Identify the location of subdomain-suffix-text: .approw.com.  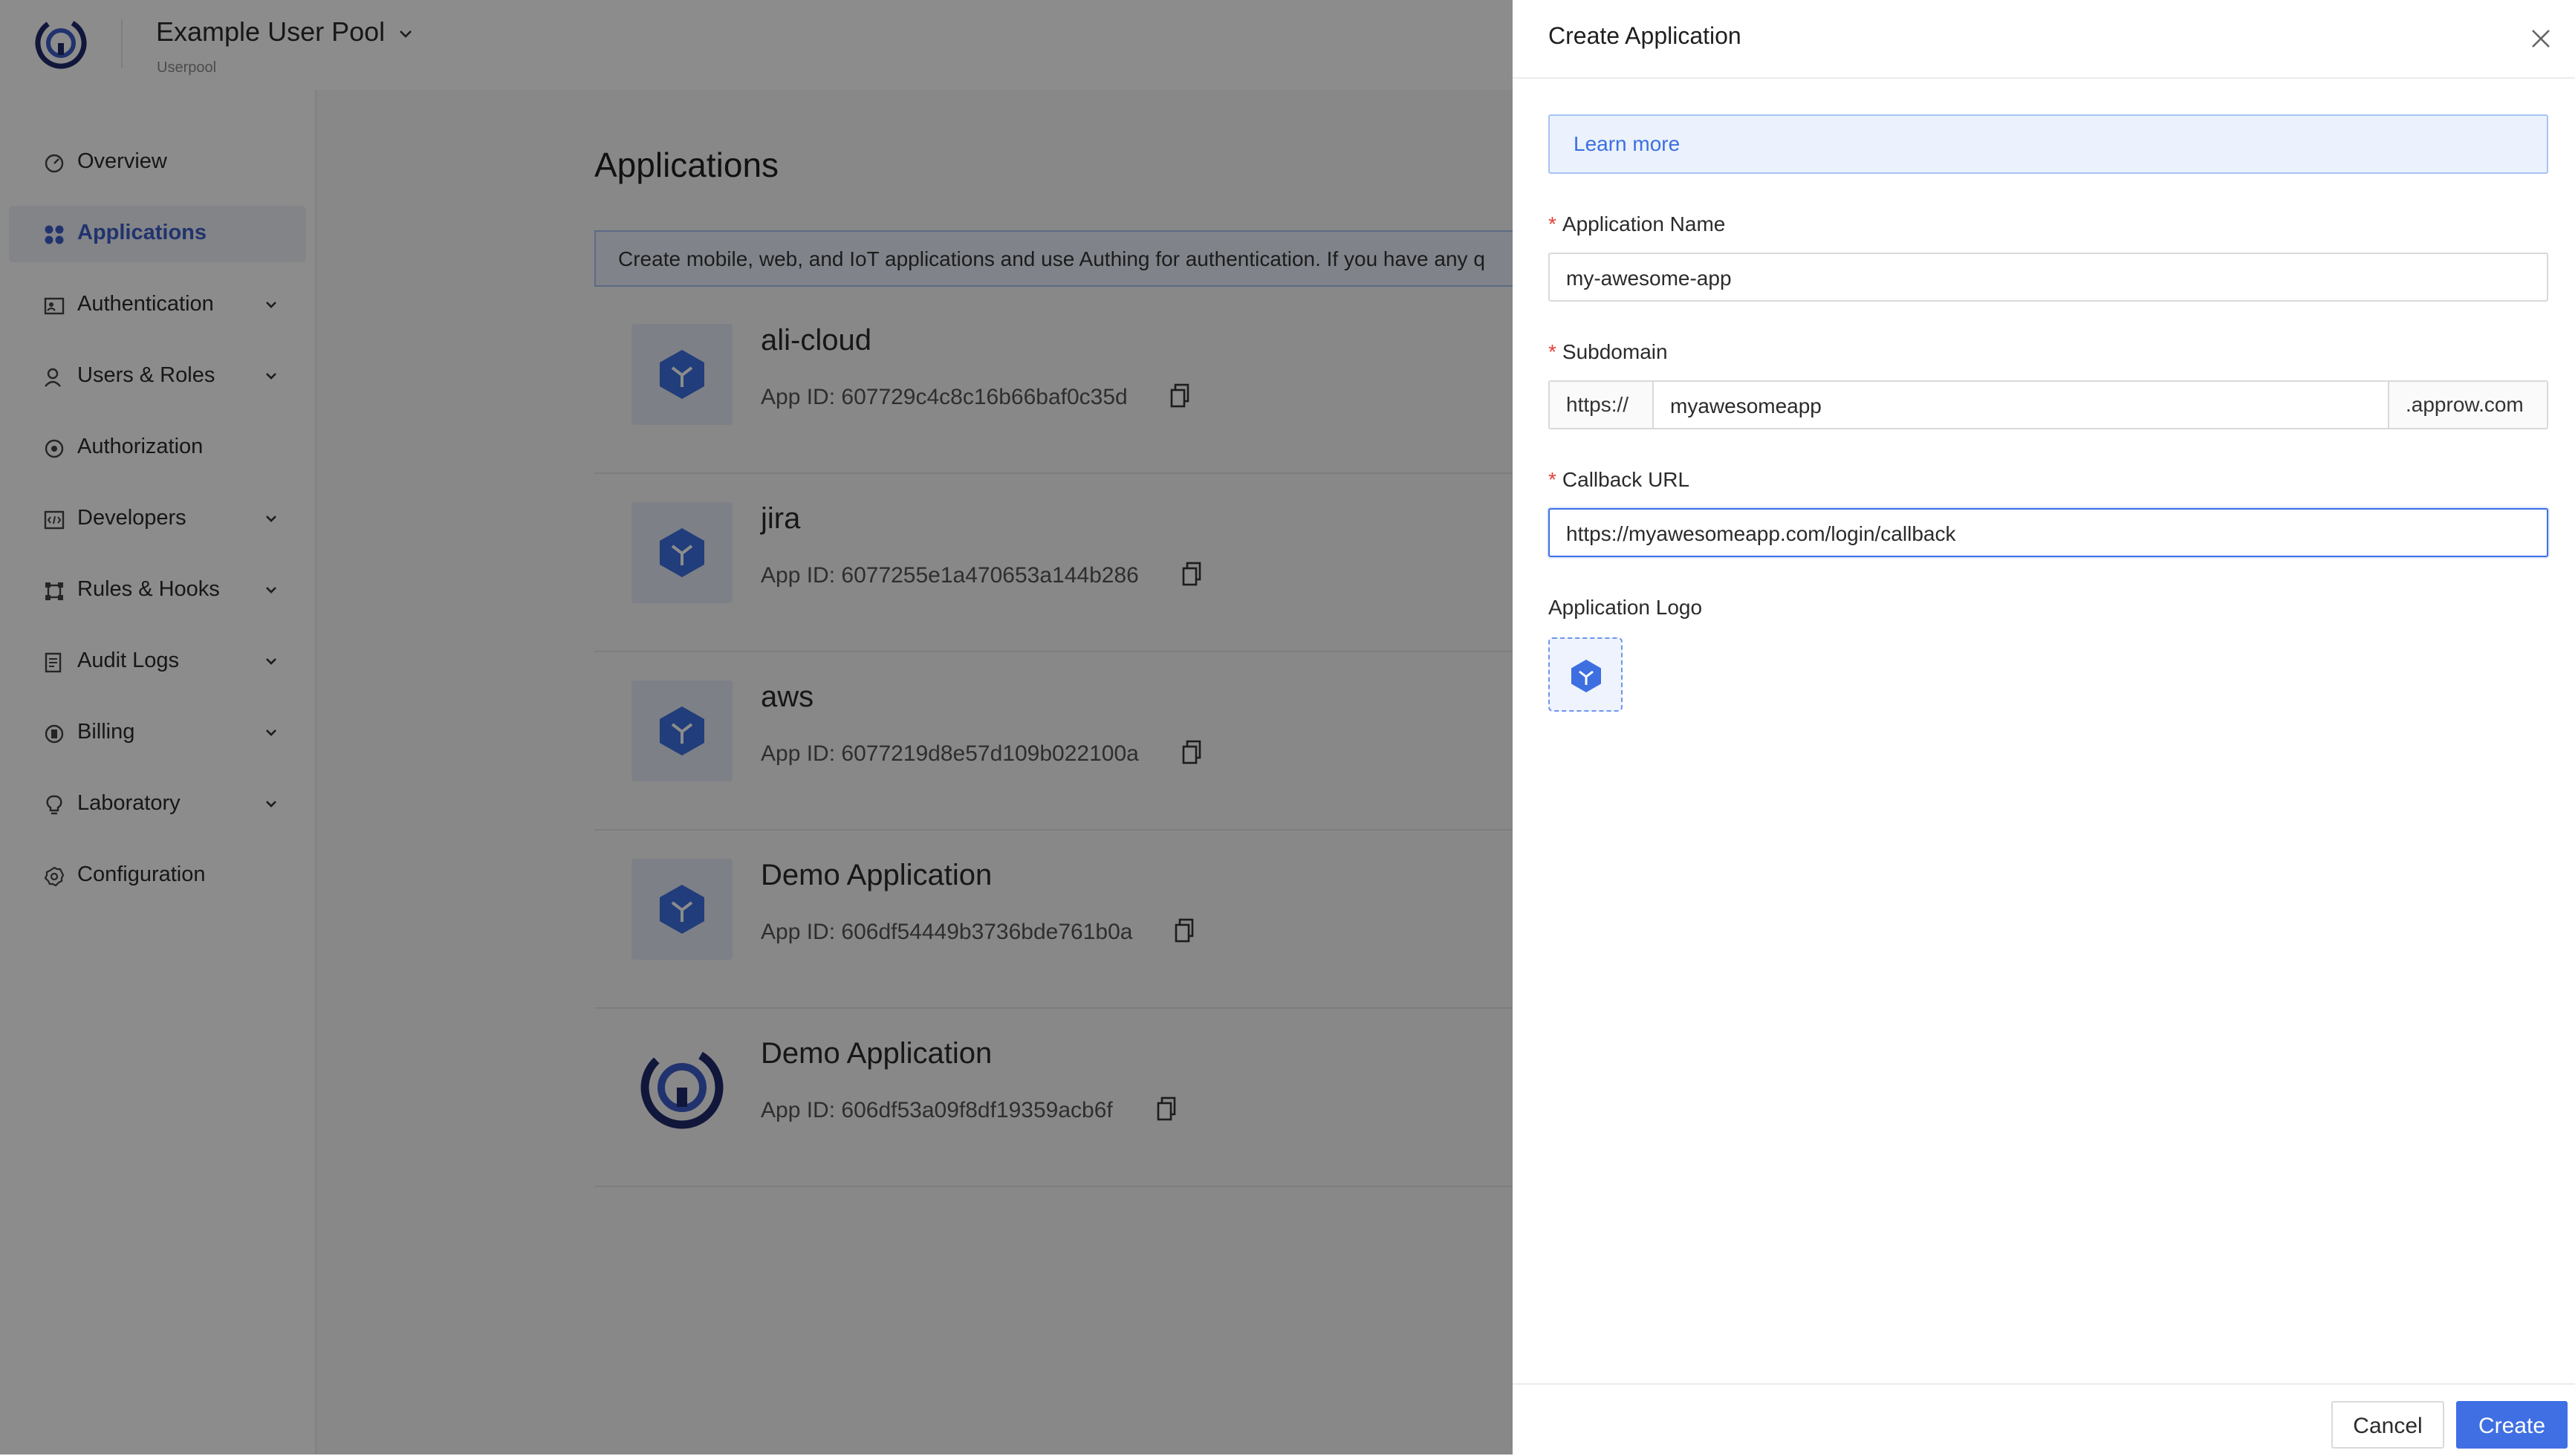
(2465, 405).